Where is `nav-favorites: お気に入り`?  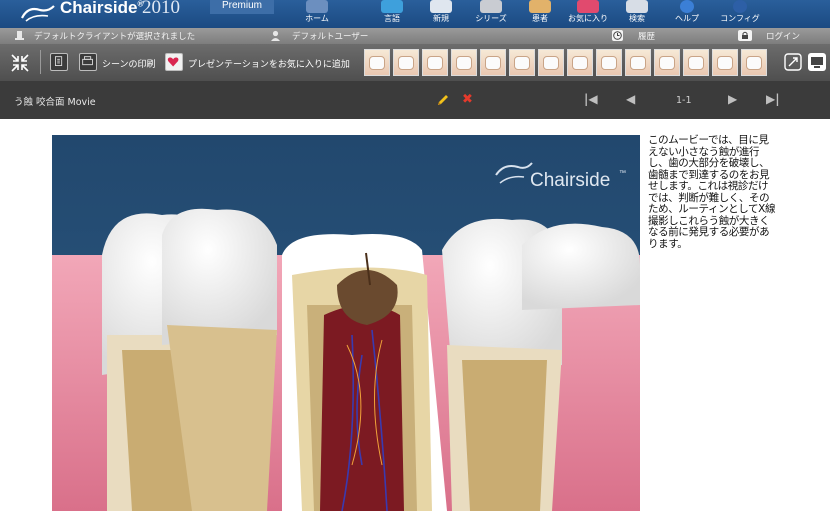 nav-favorites: お気に入り is located at coordinates (588, 14).